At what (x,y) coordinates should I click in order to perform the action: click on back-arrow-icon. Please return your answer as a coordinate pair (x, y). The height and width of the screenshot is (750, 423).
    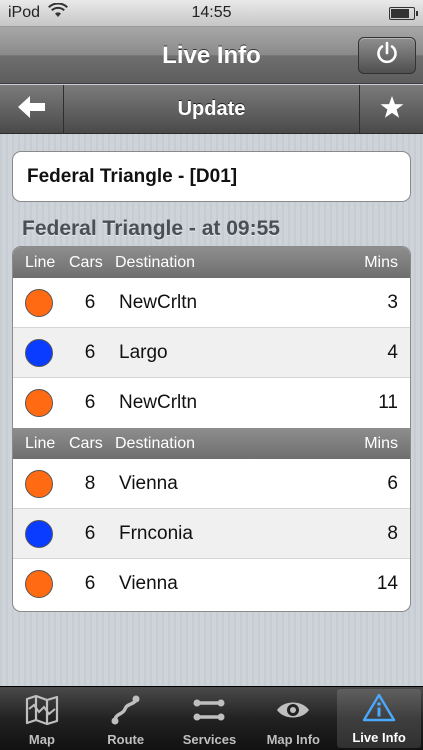
    Looking at the image, I should click on (31, 109).